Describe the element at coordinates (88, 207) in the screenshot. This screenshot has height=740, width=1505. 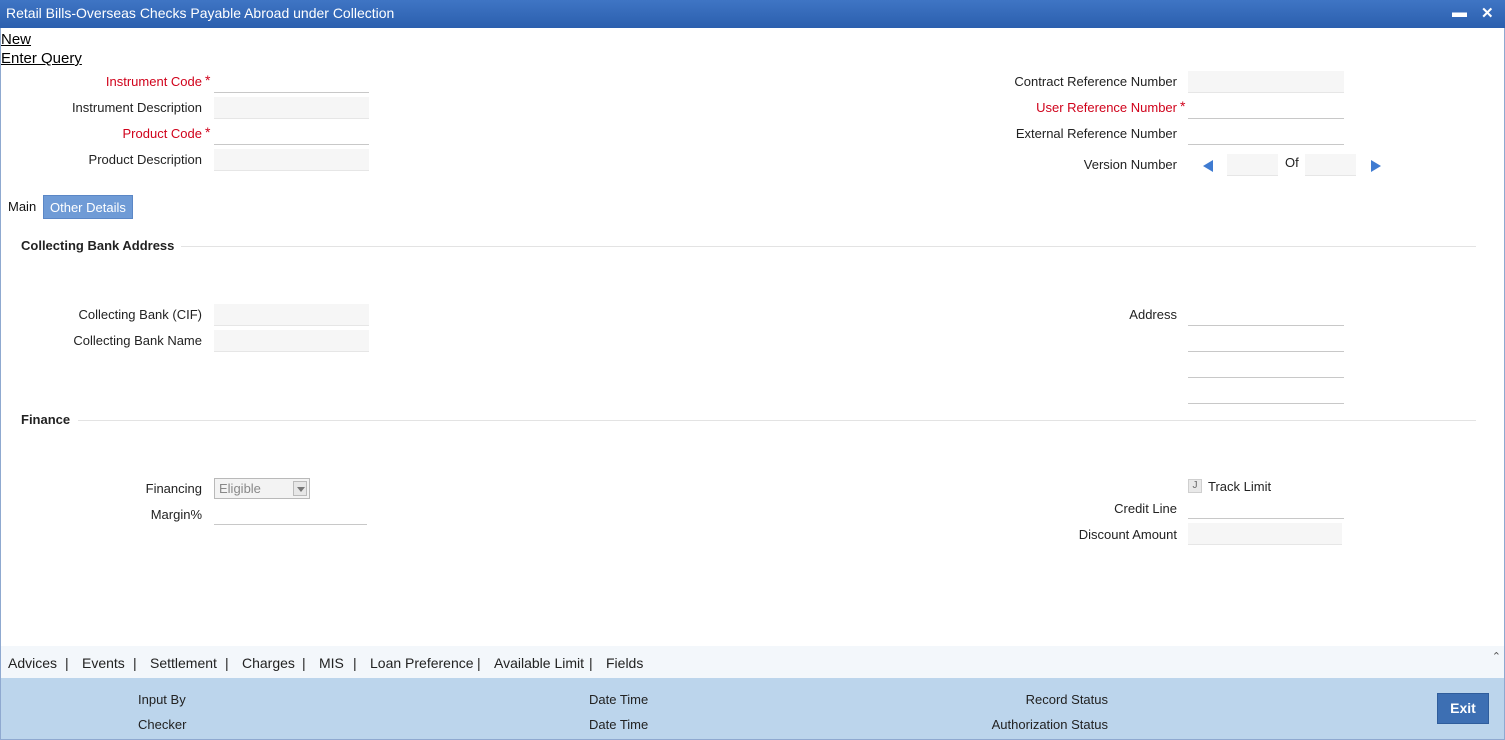
I see `tab-other-details: Other Details` at that location.